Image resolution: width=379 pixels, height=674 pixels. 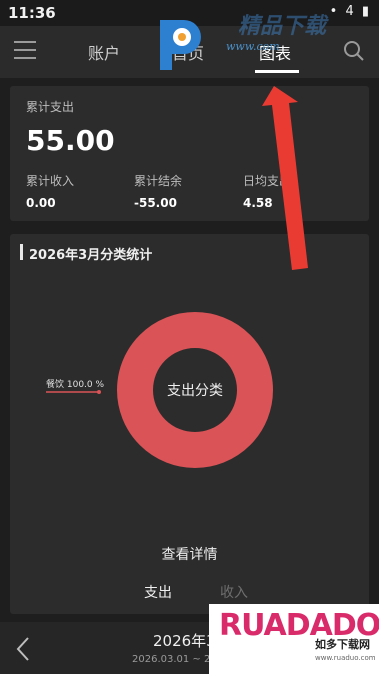 I want to click on watermark-logo-icon, so click(x=180, y=45).